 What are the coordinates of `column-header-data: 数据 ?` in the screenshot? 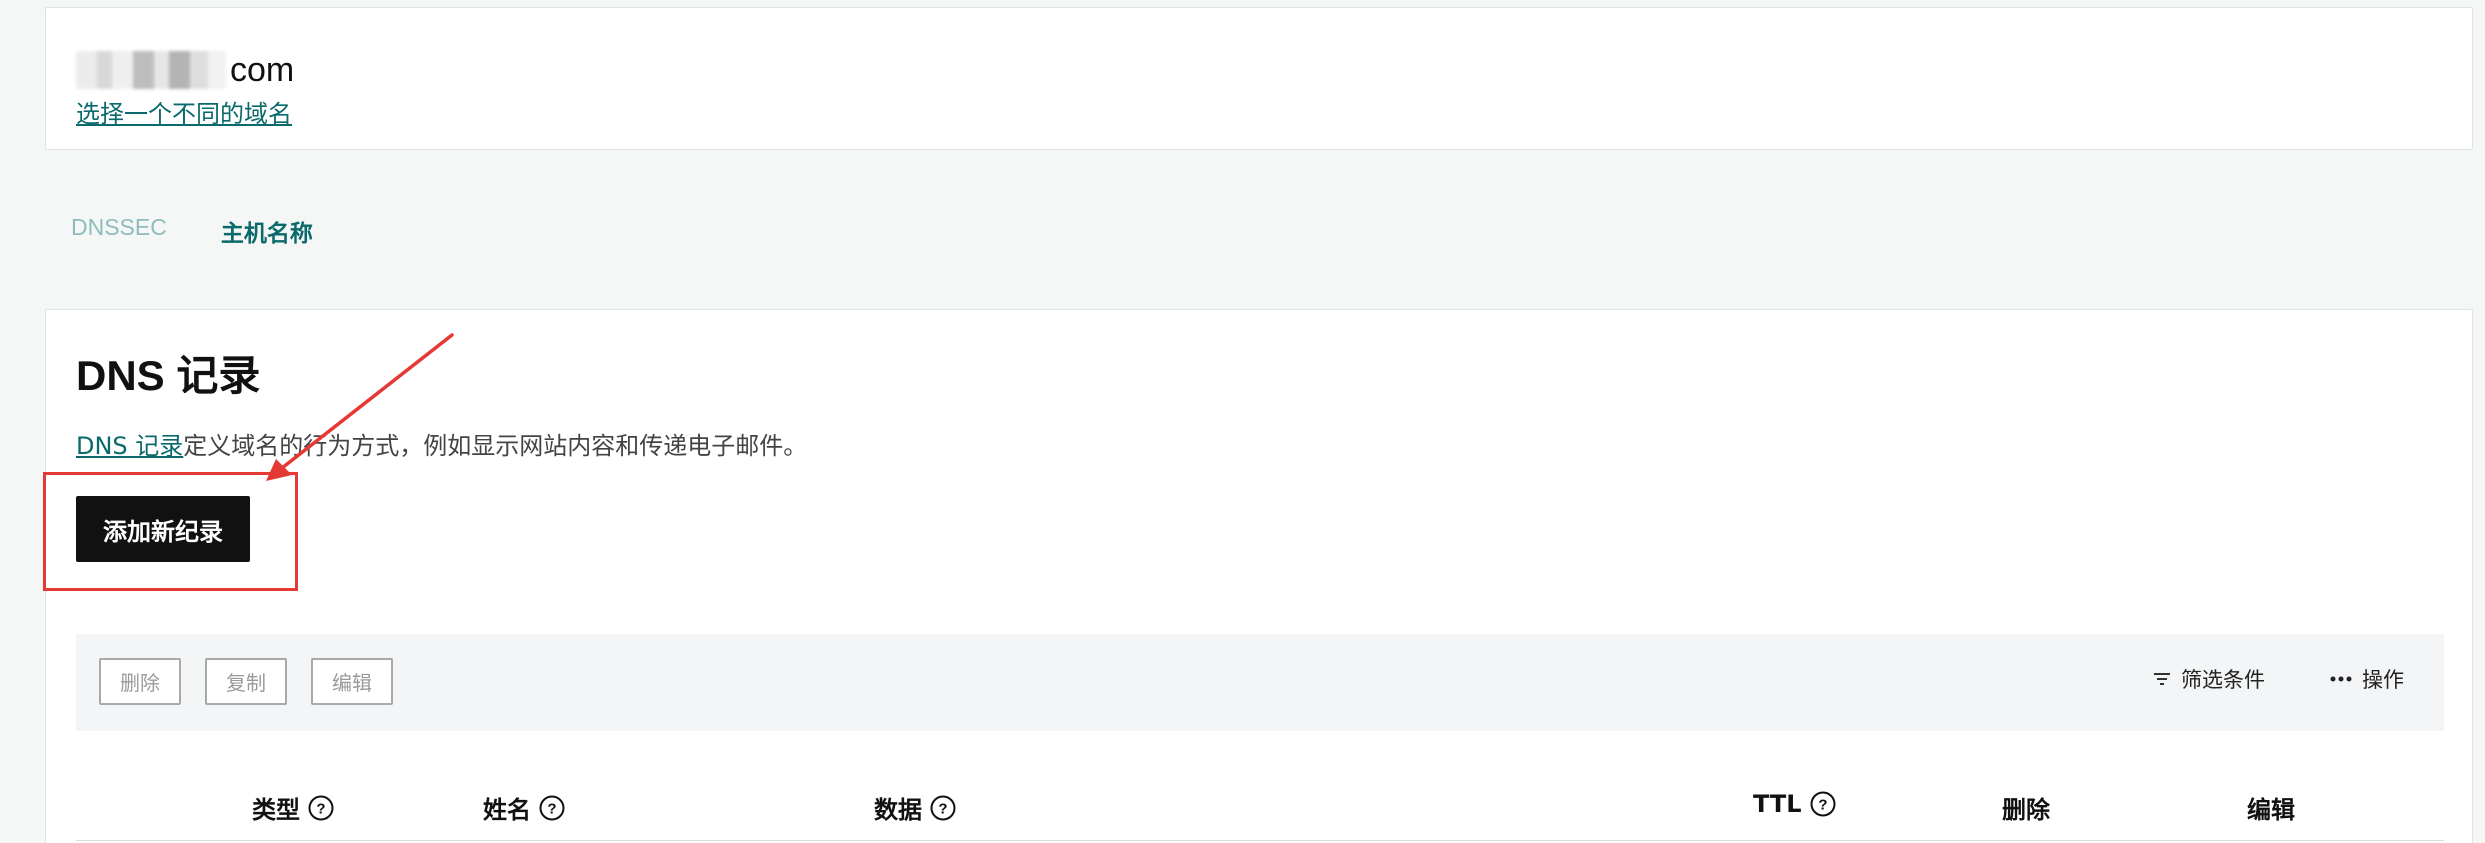 It's located at (915, 807).